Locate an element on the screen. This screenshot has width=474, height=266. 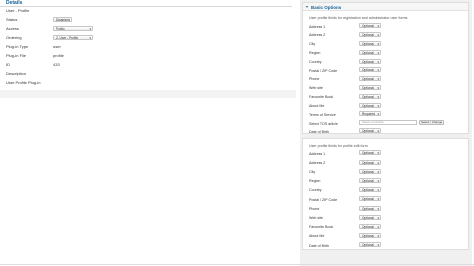
plugin-name: User - Profile is located at coordinates (18, 10).